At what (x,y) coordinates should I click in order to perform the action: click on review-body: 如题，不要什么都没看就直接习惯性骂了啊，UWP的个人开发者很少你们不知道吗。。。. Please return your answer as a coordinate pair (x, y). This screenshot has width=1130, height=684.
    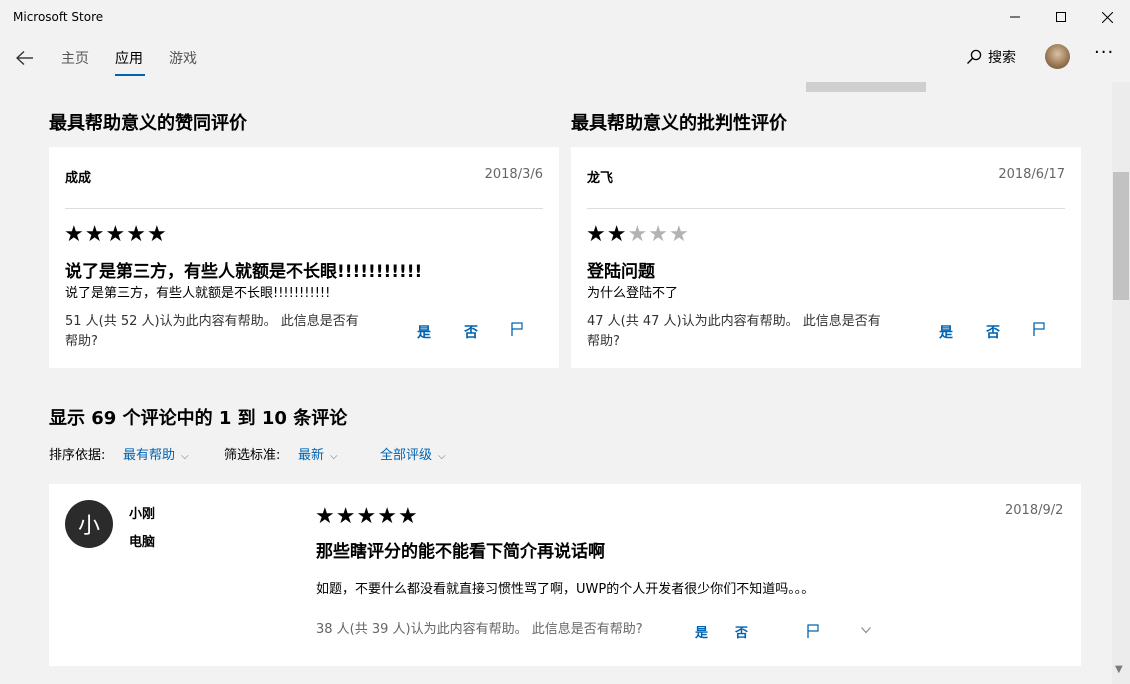
    Looking at the image, I should click on (565, 589).